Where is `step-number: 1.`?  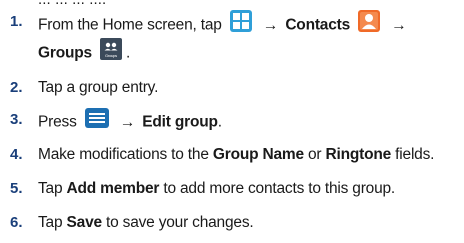 step-number: 1. is located at coordinates (16, 21).